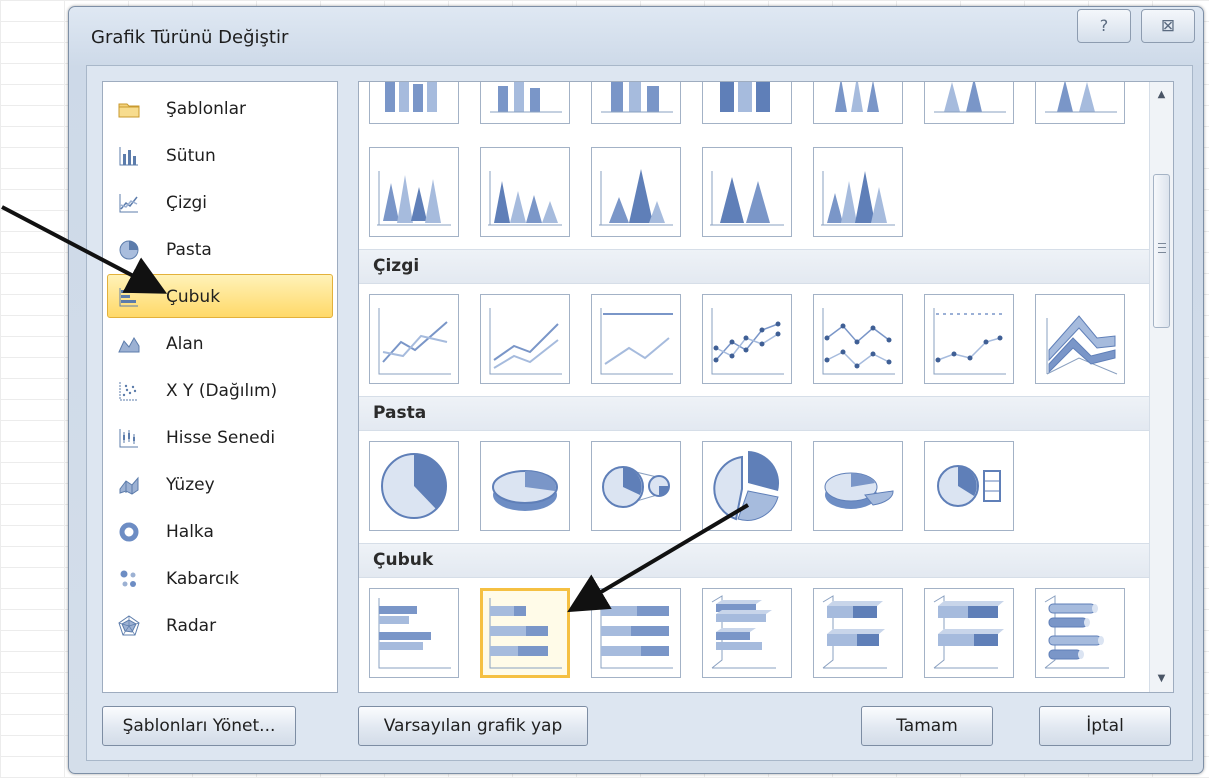  I want to click on arrow-to-stacked-bar-icon, so click(658, 558).